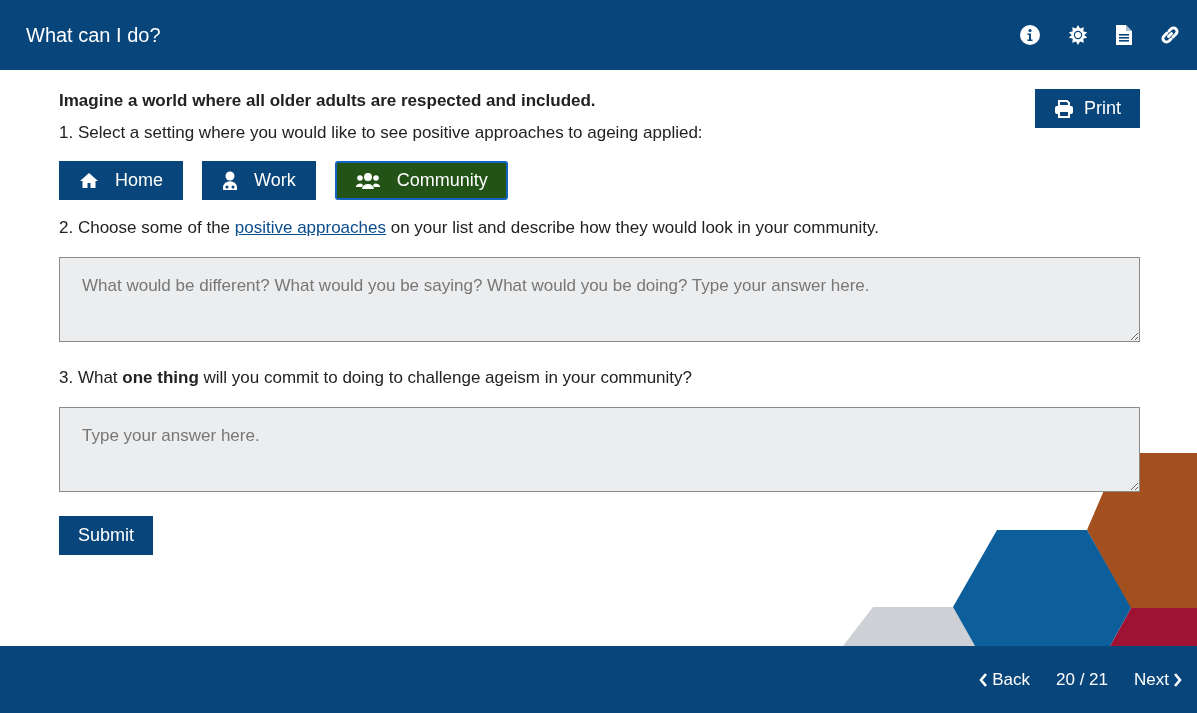 The image size is (1197, 713). What do you see at coordinates (1158, 679) in the screenshot?
I see `next-link: Next` at bounding box center [1158, 679].